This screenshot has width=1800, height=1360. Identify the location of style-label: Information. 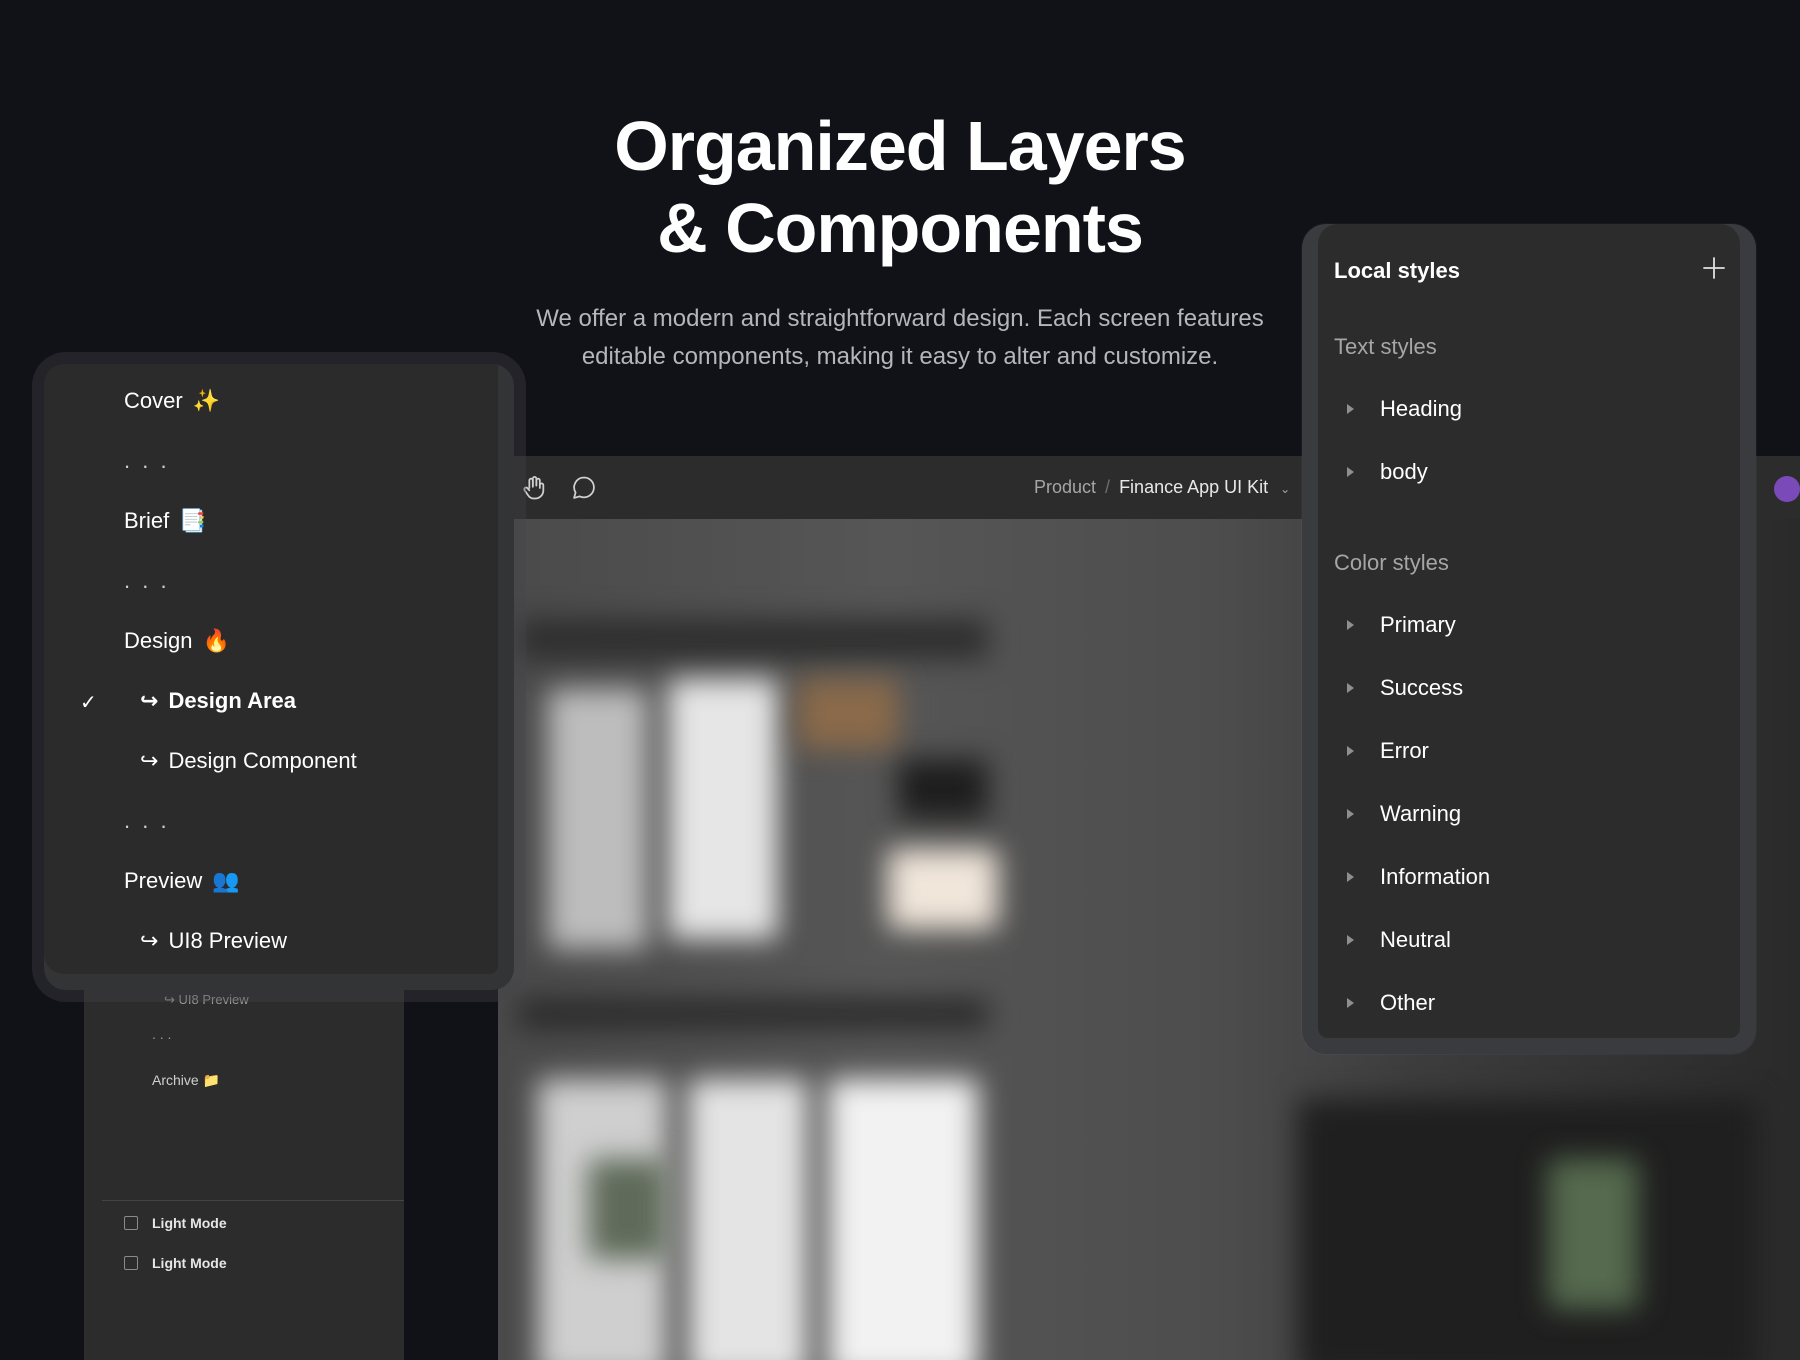
(1435, 876).